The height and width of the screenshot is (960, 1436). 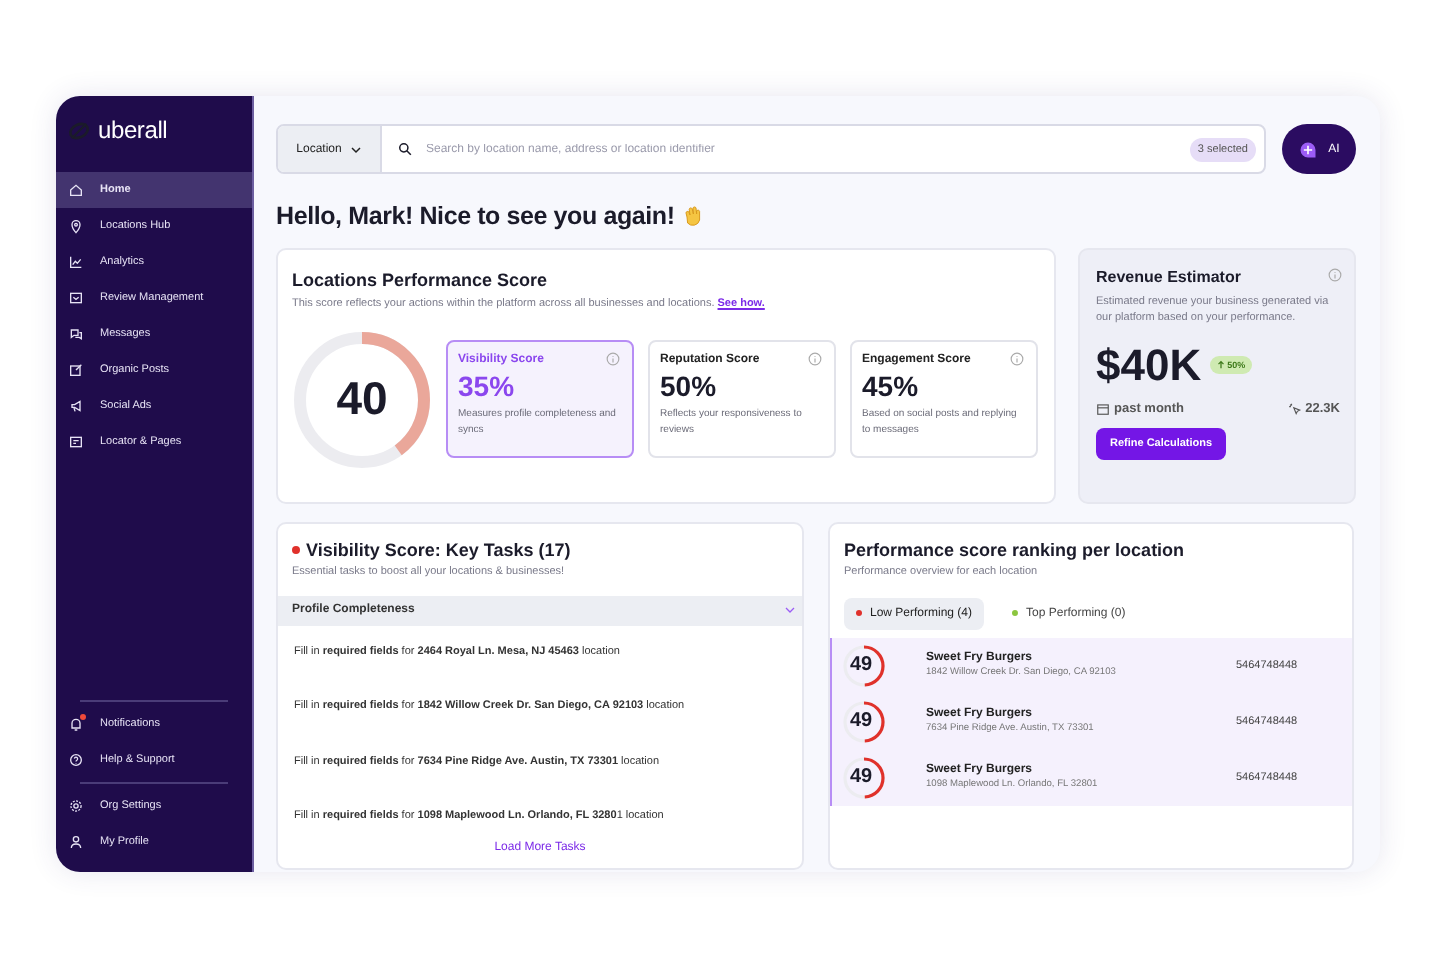 What do you see at coordinates (420, 280) in the screenshot?
I see `card-title: Locations Performance Score` at bounding box center [420, 280].